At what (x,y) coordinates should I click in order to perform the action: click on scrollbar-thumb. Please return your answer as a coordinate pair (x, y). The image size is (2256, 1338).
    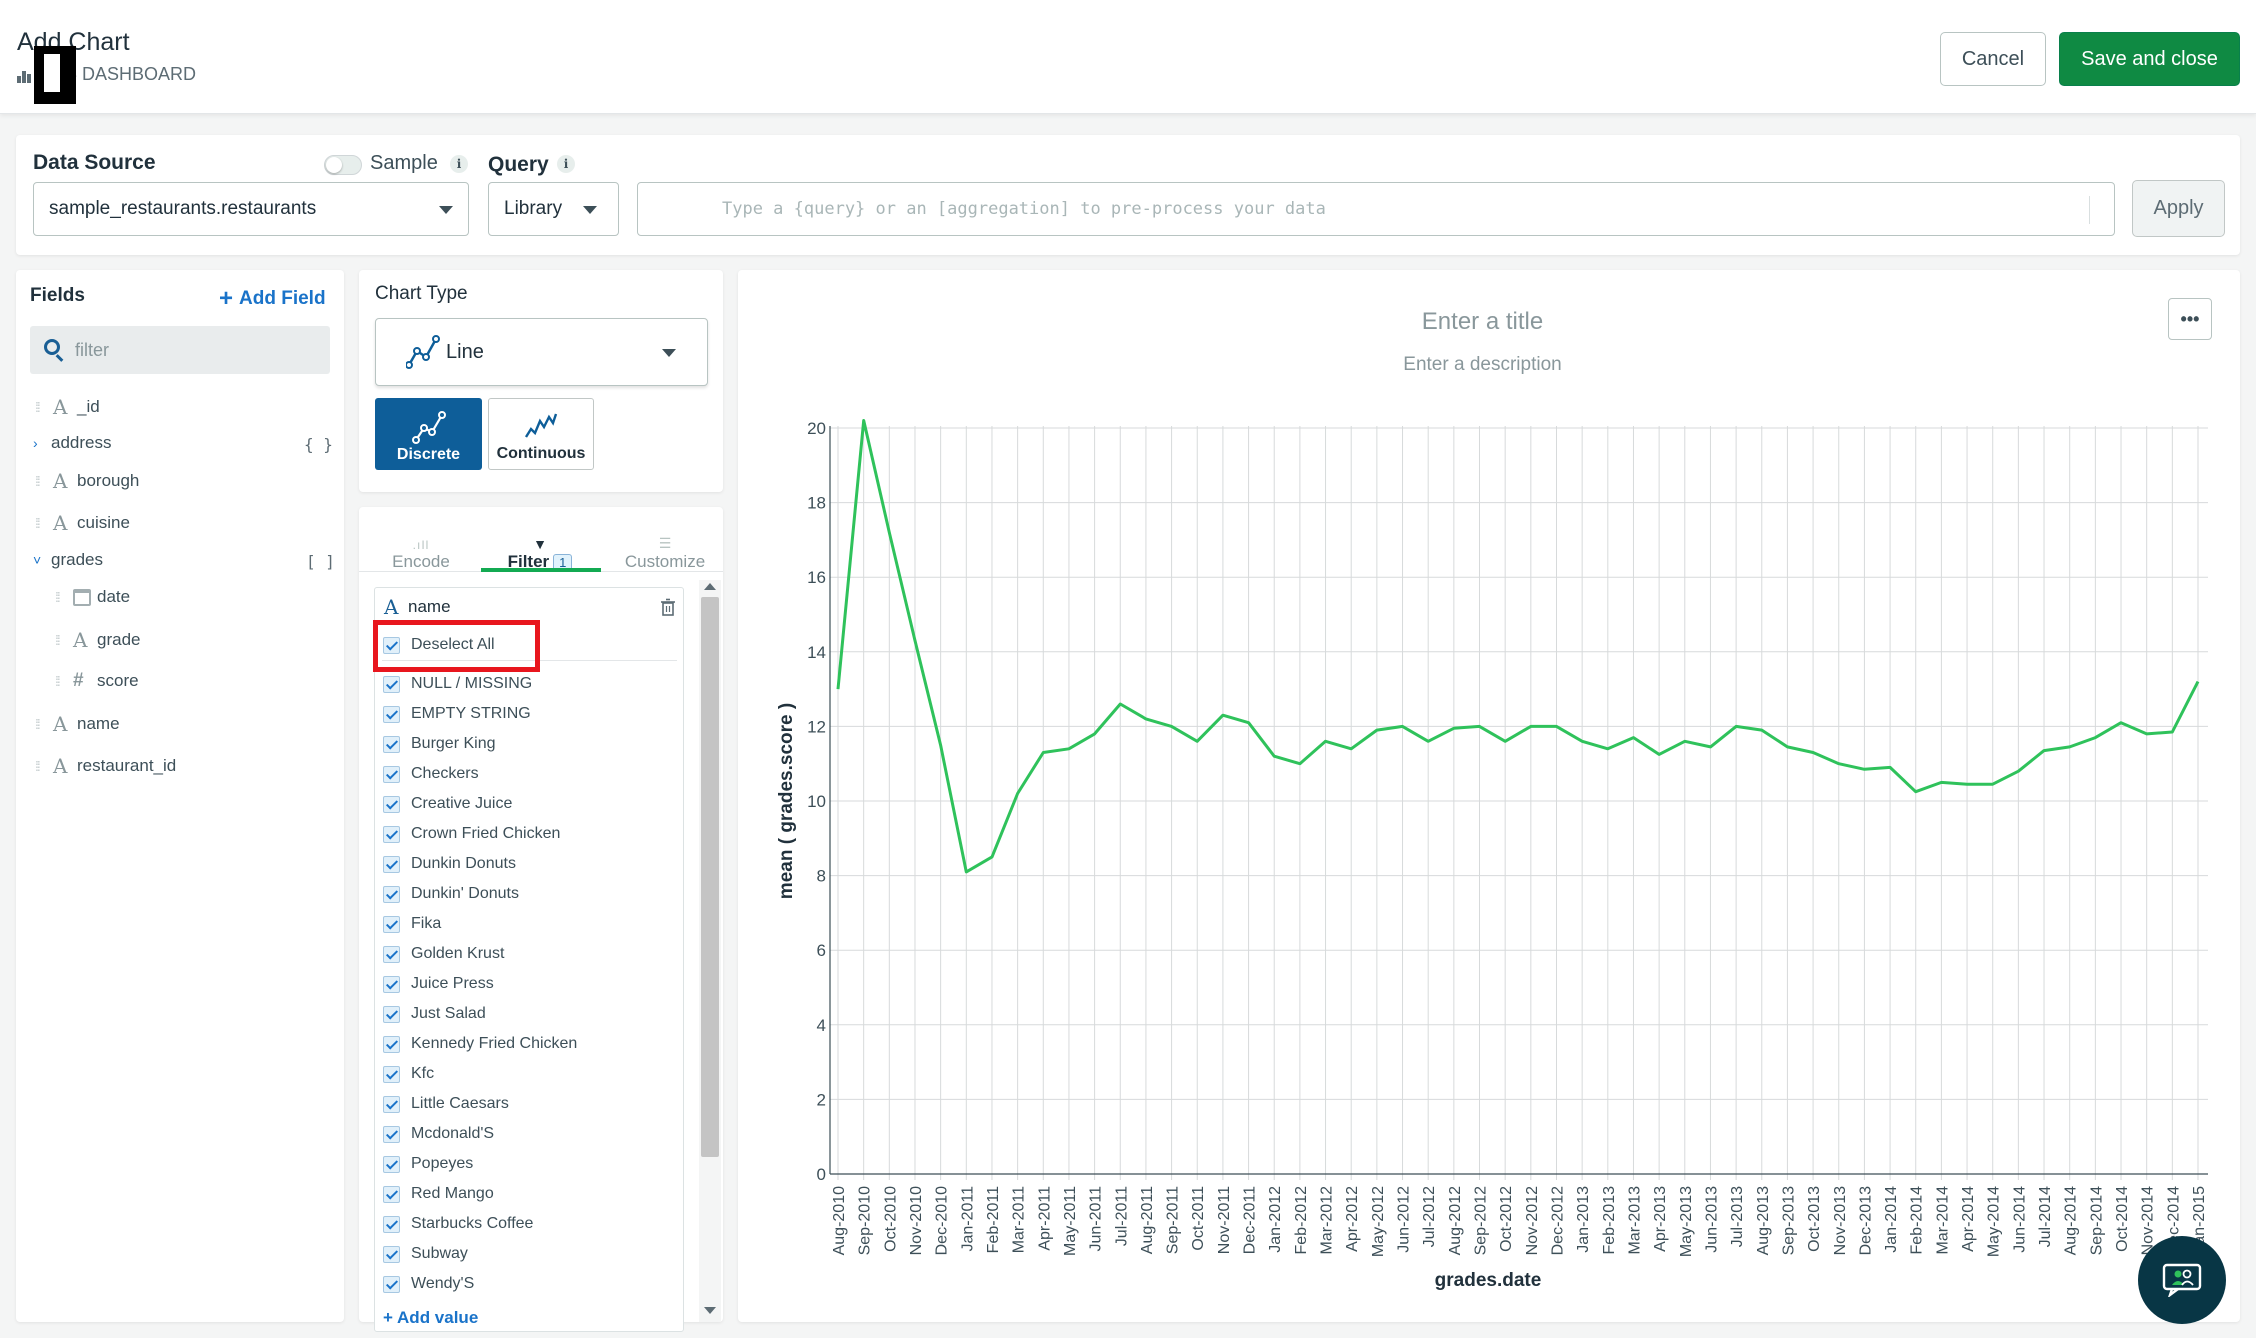
    Looking at the image, I should click on (710, 877).